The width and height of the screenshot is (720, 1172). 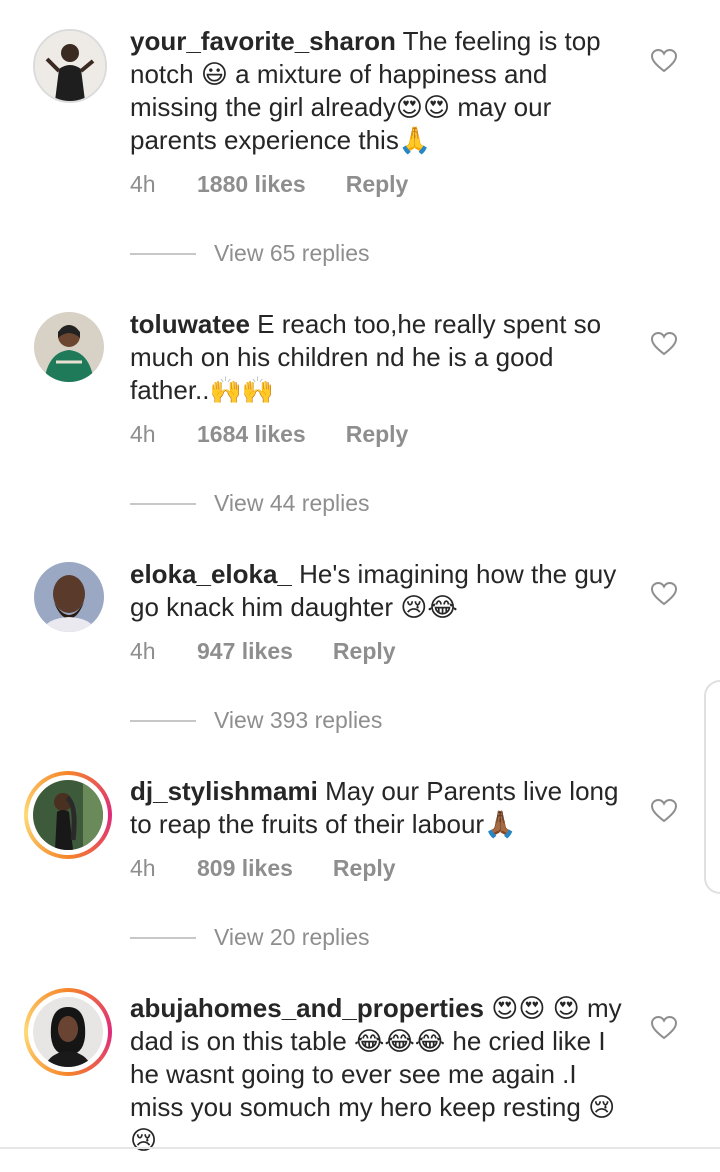 I want to click on comment-meta: 4h 809 likes Reply, so click(x=263, y=868).